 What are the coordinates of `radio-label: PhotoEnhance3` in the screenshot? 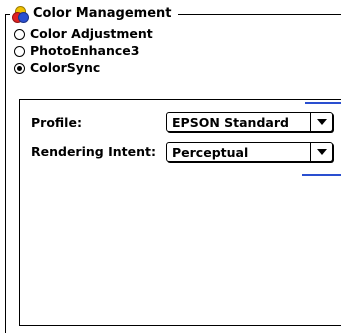 It's located at (85, 50).